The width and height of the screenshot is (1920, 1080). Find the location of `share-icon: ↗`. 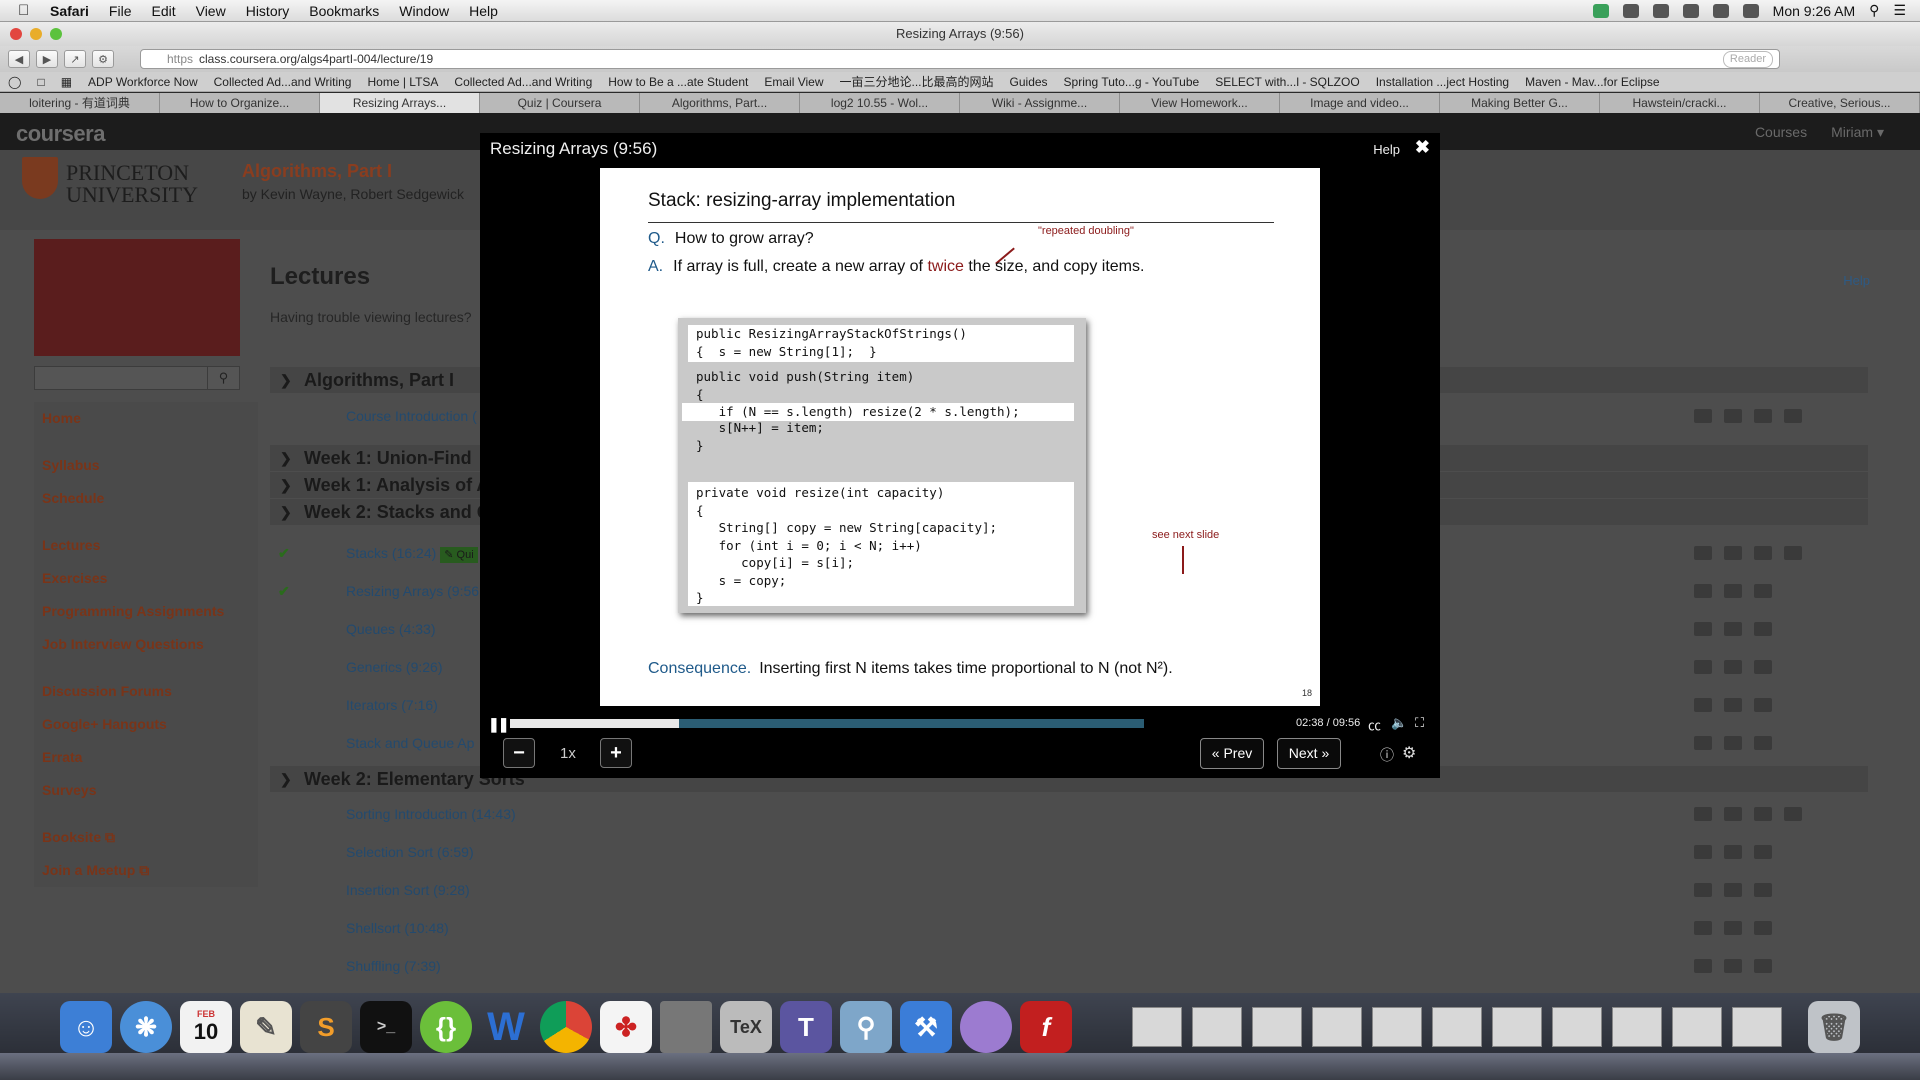

share-icon: ↗ is located at coordinates (75, 59).